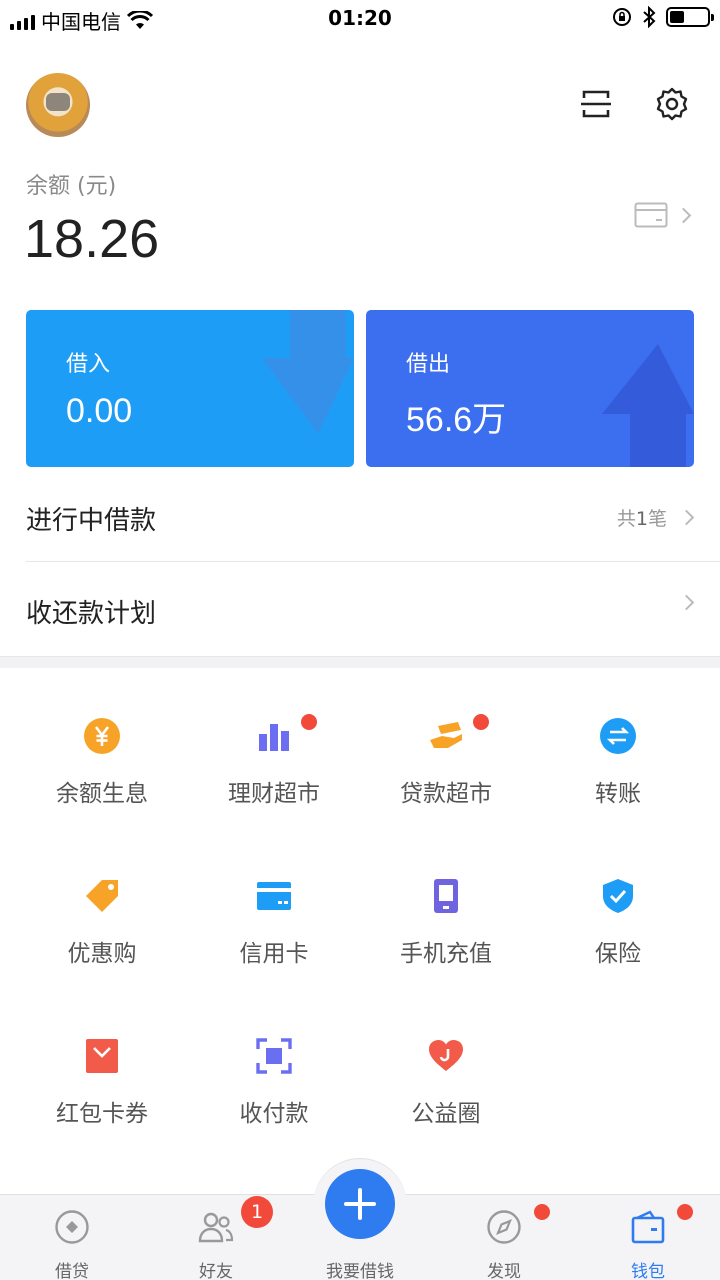  I want to click on arrow-down-icon, so click(308, 372).